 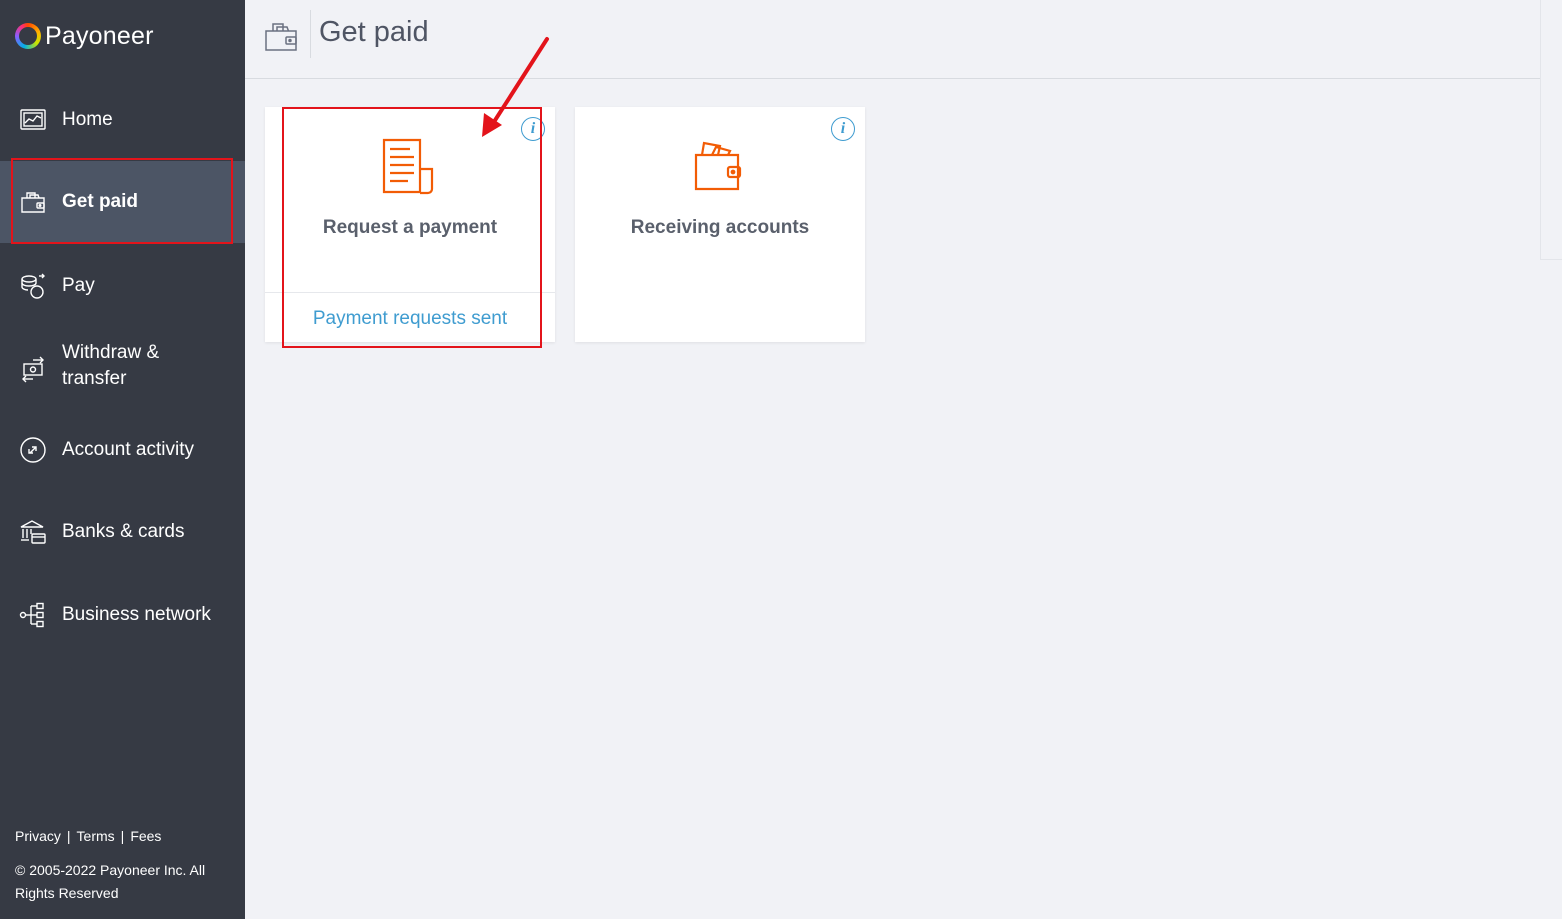 I want to click on privacy-link: Privacy, so click(x=38, y=836).